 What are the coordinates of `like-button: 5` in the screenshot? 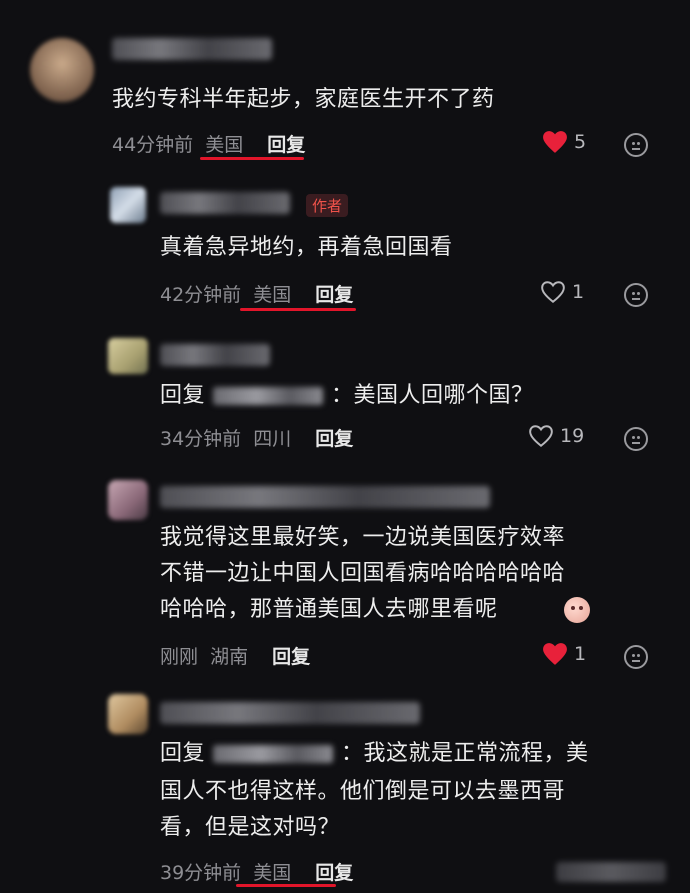 It's located at (564, 142).